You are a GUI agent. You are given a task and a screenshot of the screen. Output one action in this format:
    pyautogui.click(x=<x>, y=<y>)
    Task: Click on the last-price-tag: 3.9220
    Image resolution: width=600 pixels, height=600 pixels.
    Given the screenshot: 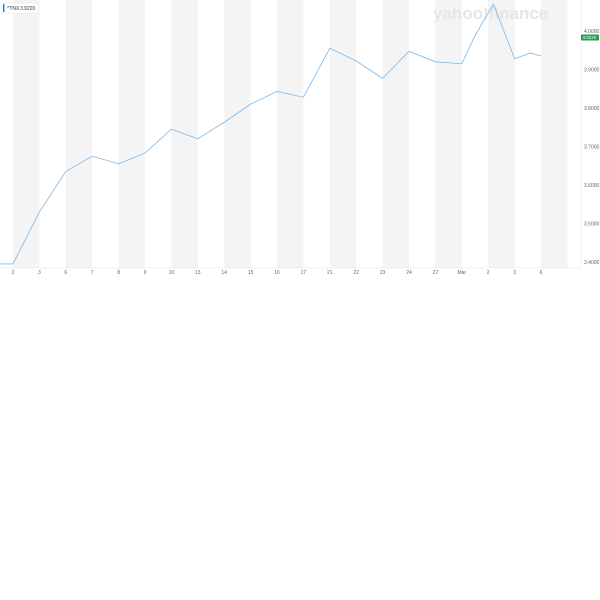 What is the action you would take?
    pyautogui.click(x=590, y=37)
    